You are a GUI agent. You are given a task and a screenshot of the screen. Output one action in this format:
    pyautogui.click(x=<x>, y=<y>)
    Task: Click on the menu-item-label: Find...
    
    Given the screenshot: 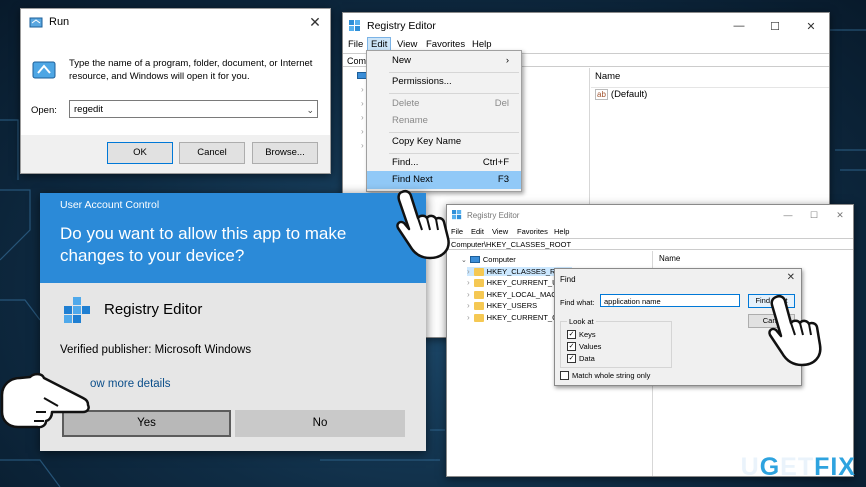 What is the action you would take?
    pyautogui.click(x=405, y=162)
    